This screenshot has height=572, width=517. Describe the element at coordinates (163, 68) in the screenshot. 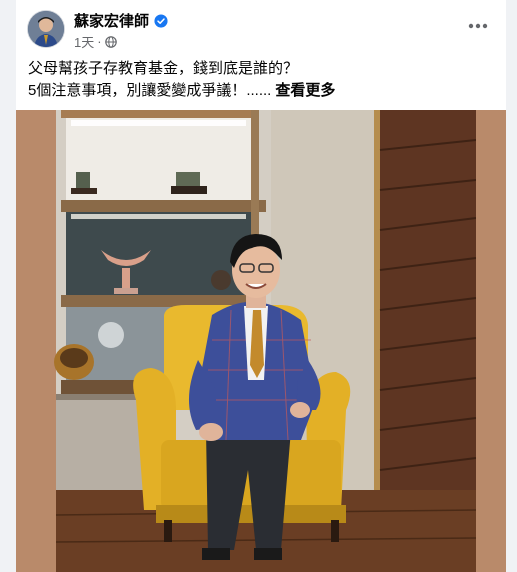

I see `post-text-line1: 父母幫孩子存教育基金，錢到底是誰的？` at that location.